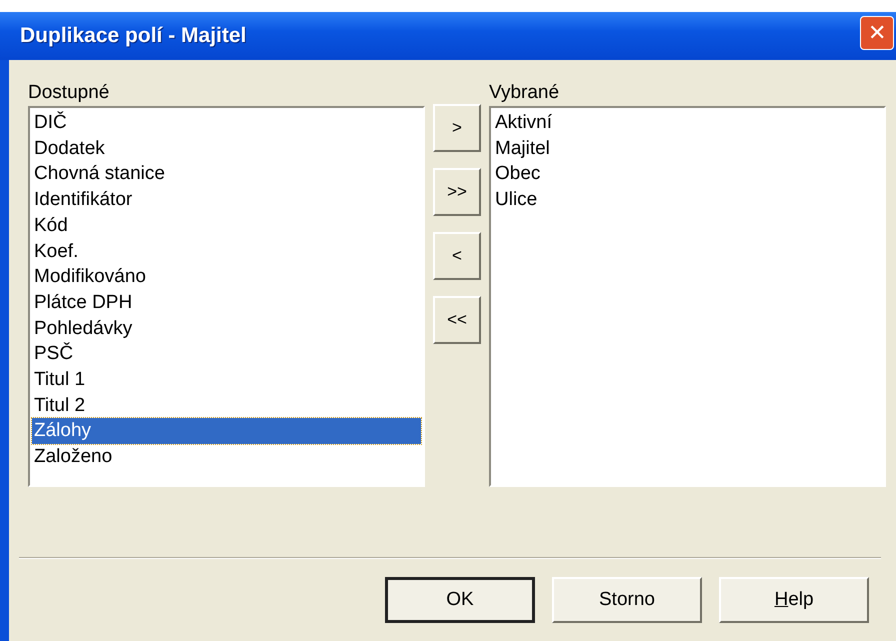 This screenshot has height=641, width=896. Describe the element at coordinates (226, 225) in the screenshot. I see `list-item: Kód` at that location.